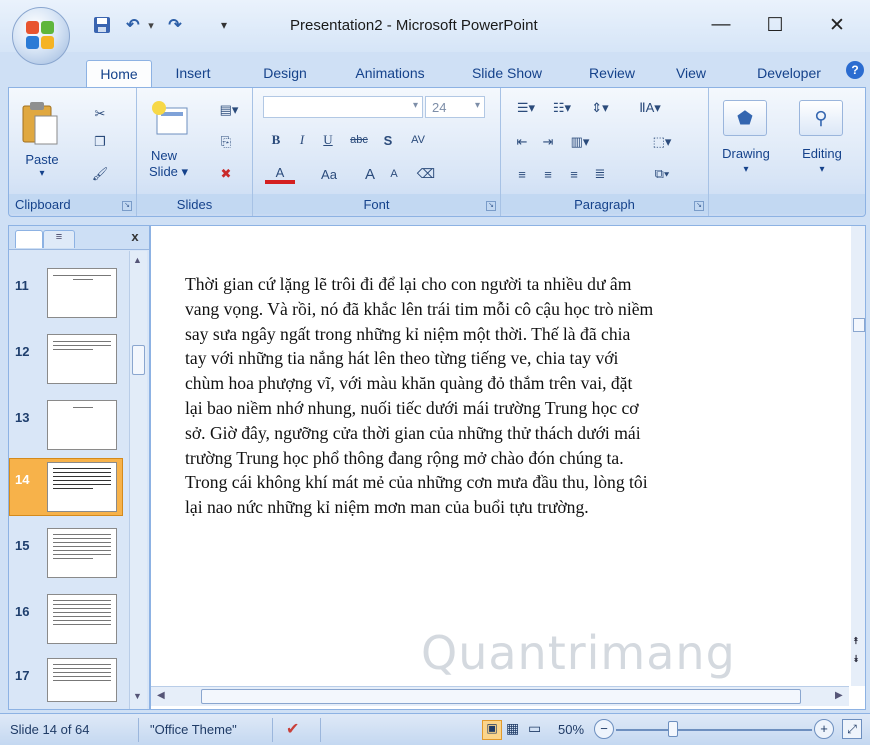 The width and height of the screenshot is (870, 745). I want to click on align-left-icon: ≡, so click(522, 174).